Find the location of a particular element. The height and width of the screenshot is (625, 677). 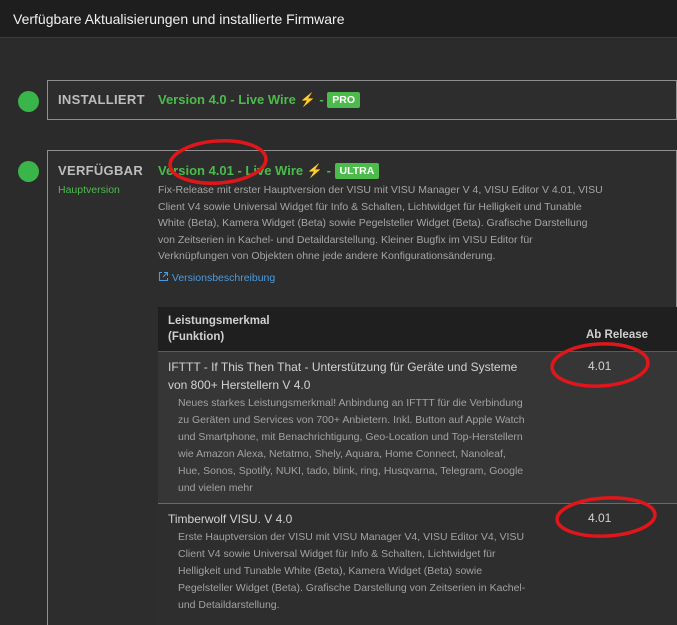

external-link-icon is located at coordinates (163, 276).